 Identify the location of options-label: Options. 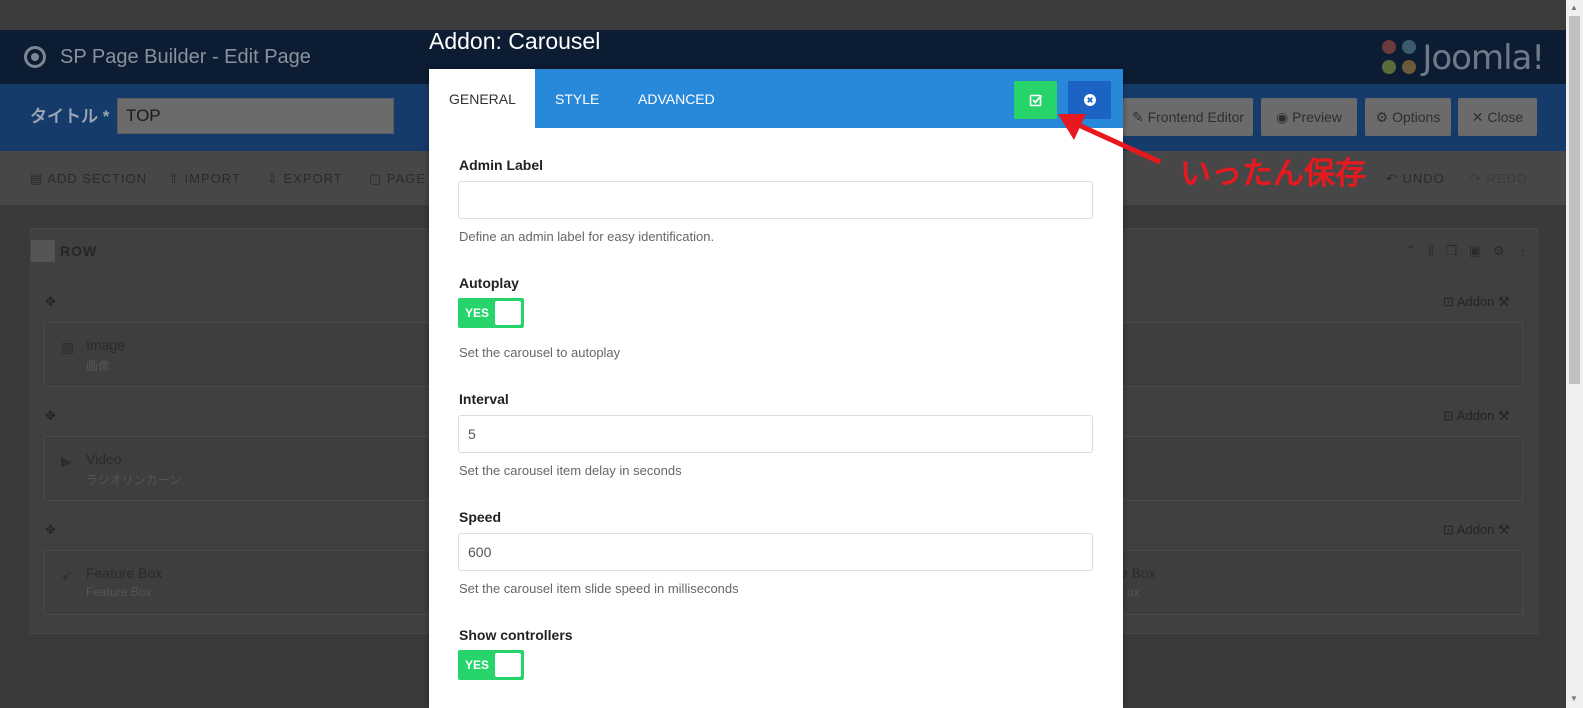
(1416, 117).